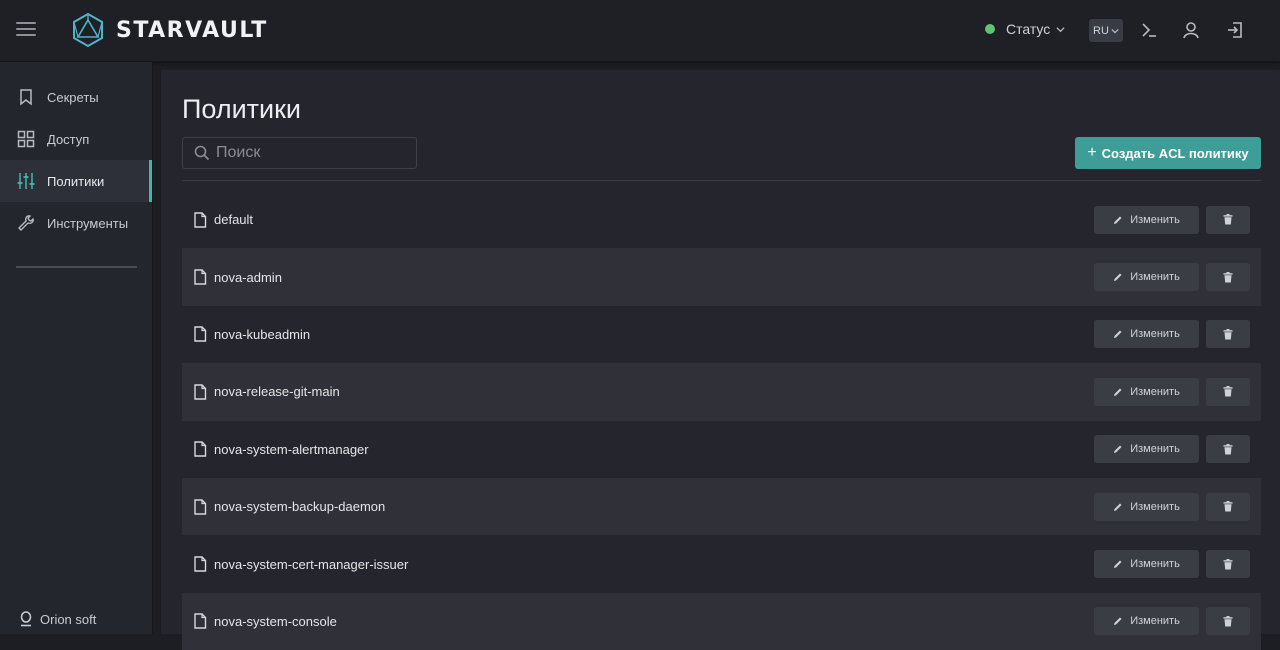 The width and height of the screenshot is (1280, 650). I want to click on list-item: nova-release-git-main Изменить, so click(721, 392).